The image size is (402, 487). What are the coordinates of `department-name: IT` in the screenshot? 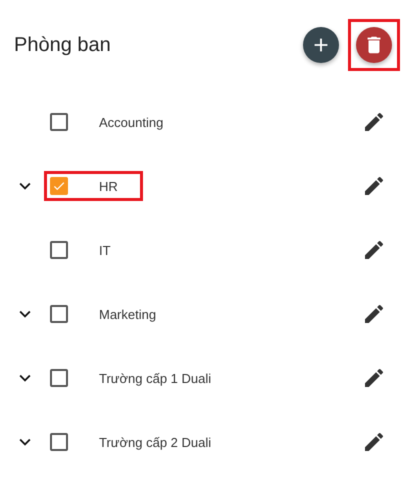 It's located at (105, 250).